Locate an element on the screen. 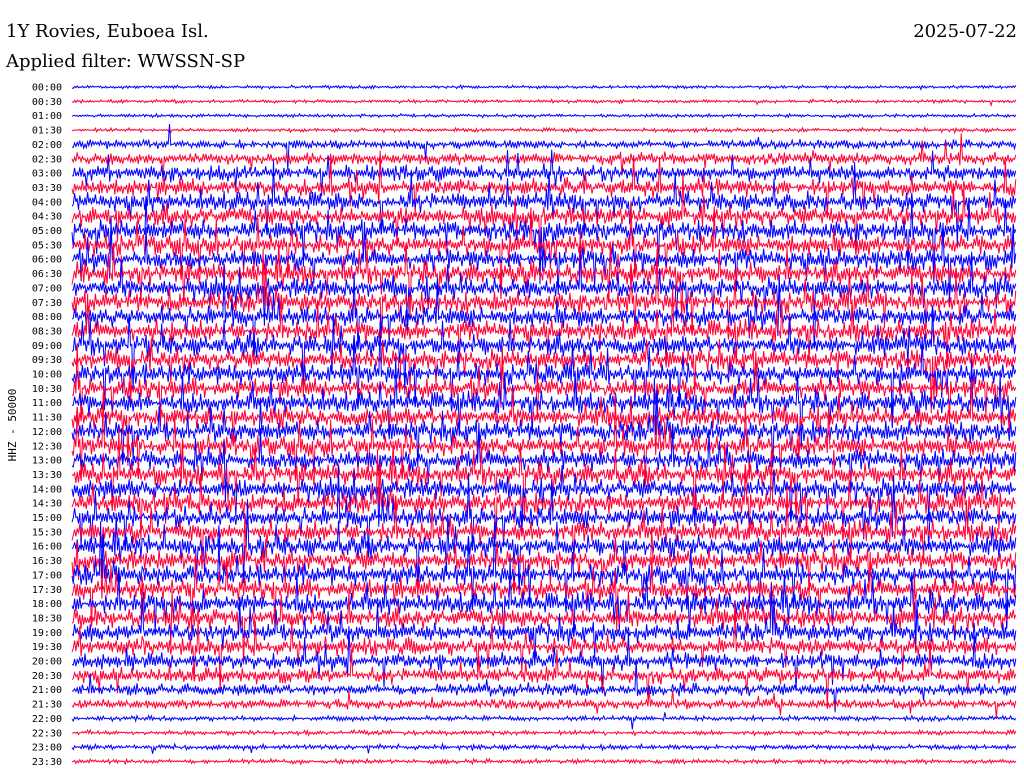 The image size is (1024, 780). time-label-1400: 14:00 is located at coordinates (47, 489).